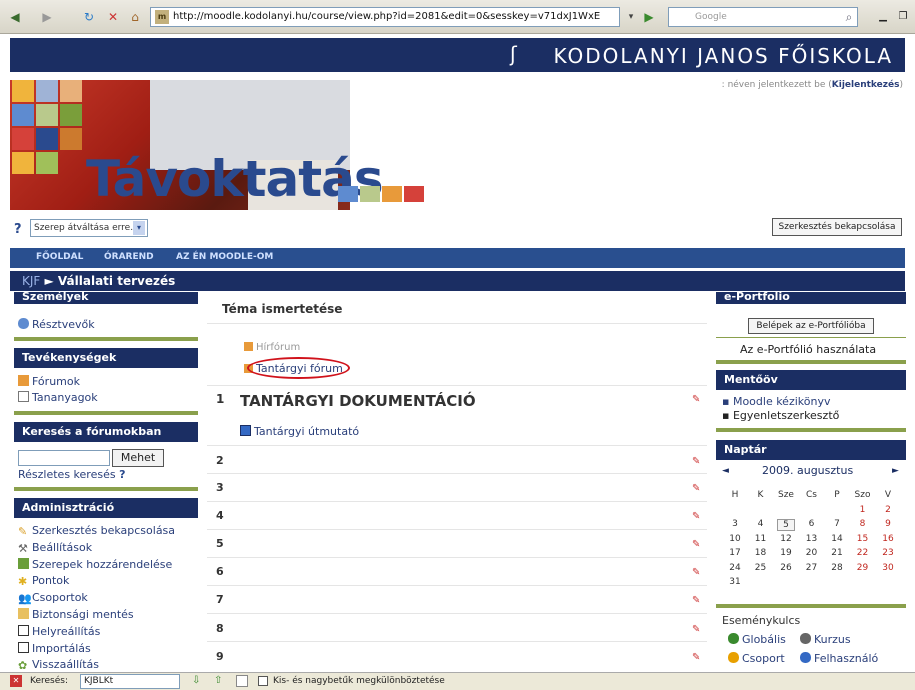  What do you see at coordinates (863, 539) in the screenshot?
I see `calendar-day: 15` at bounding box center [863, 539].